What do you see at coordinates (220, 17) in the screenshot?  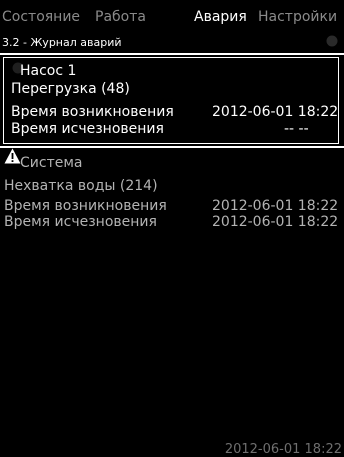 I see `tab-alarm: Авария` at bounding box center [220, 17].